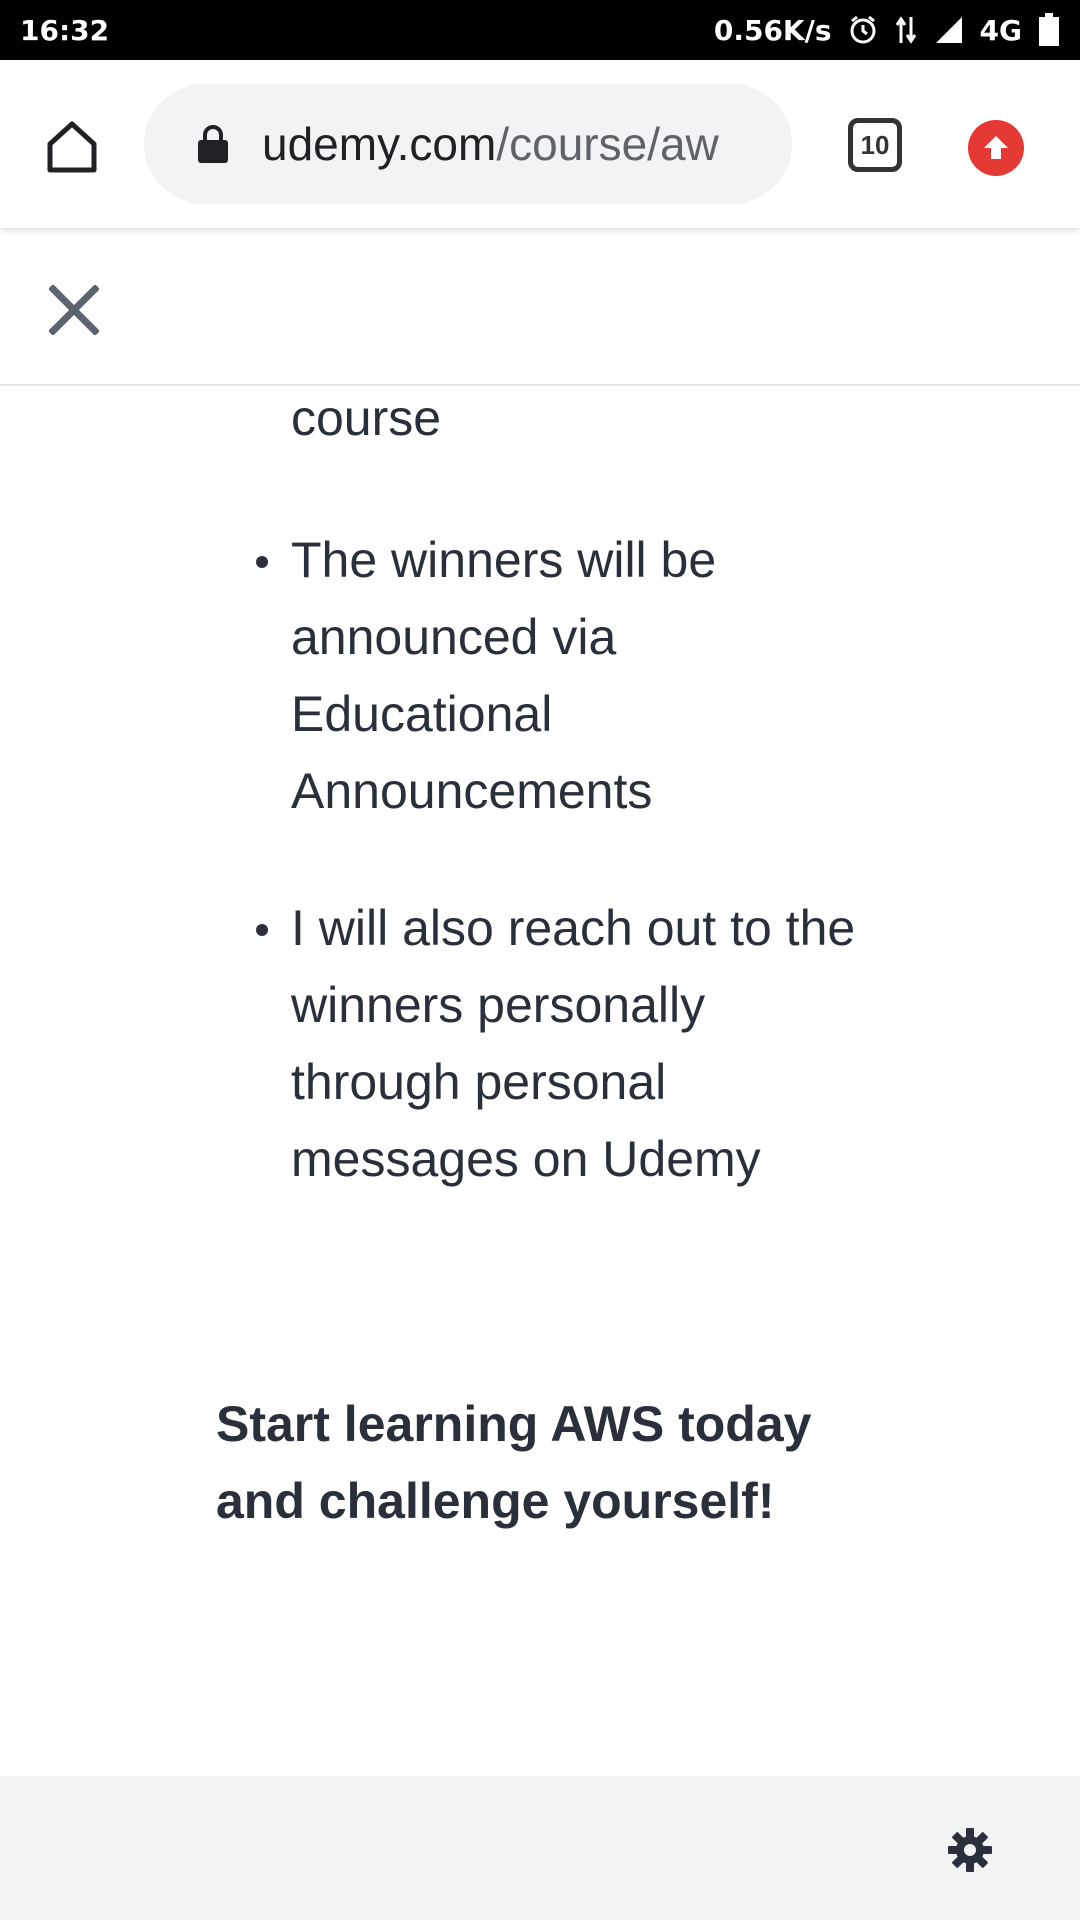  I want to click on lock-icon, so click(213, 144).